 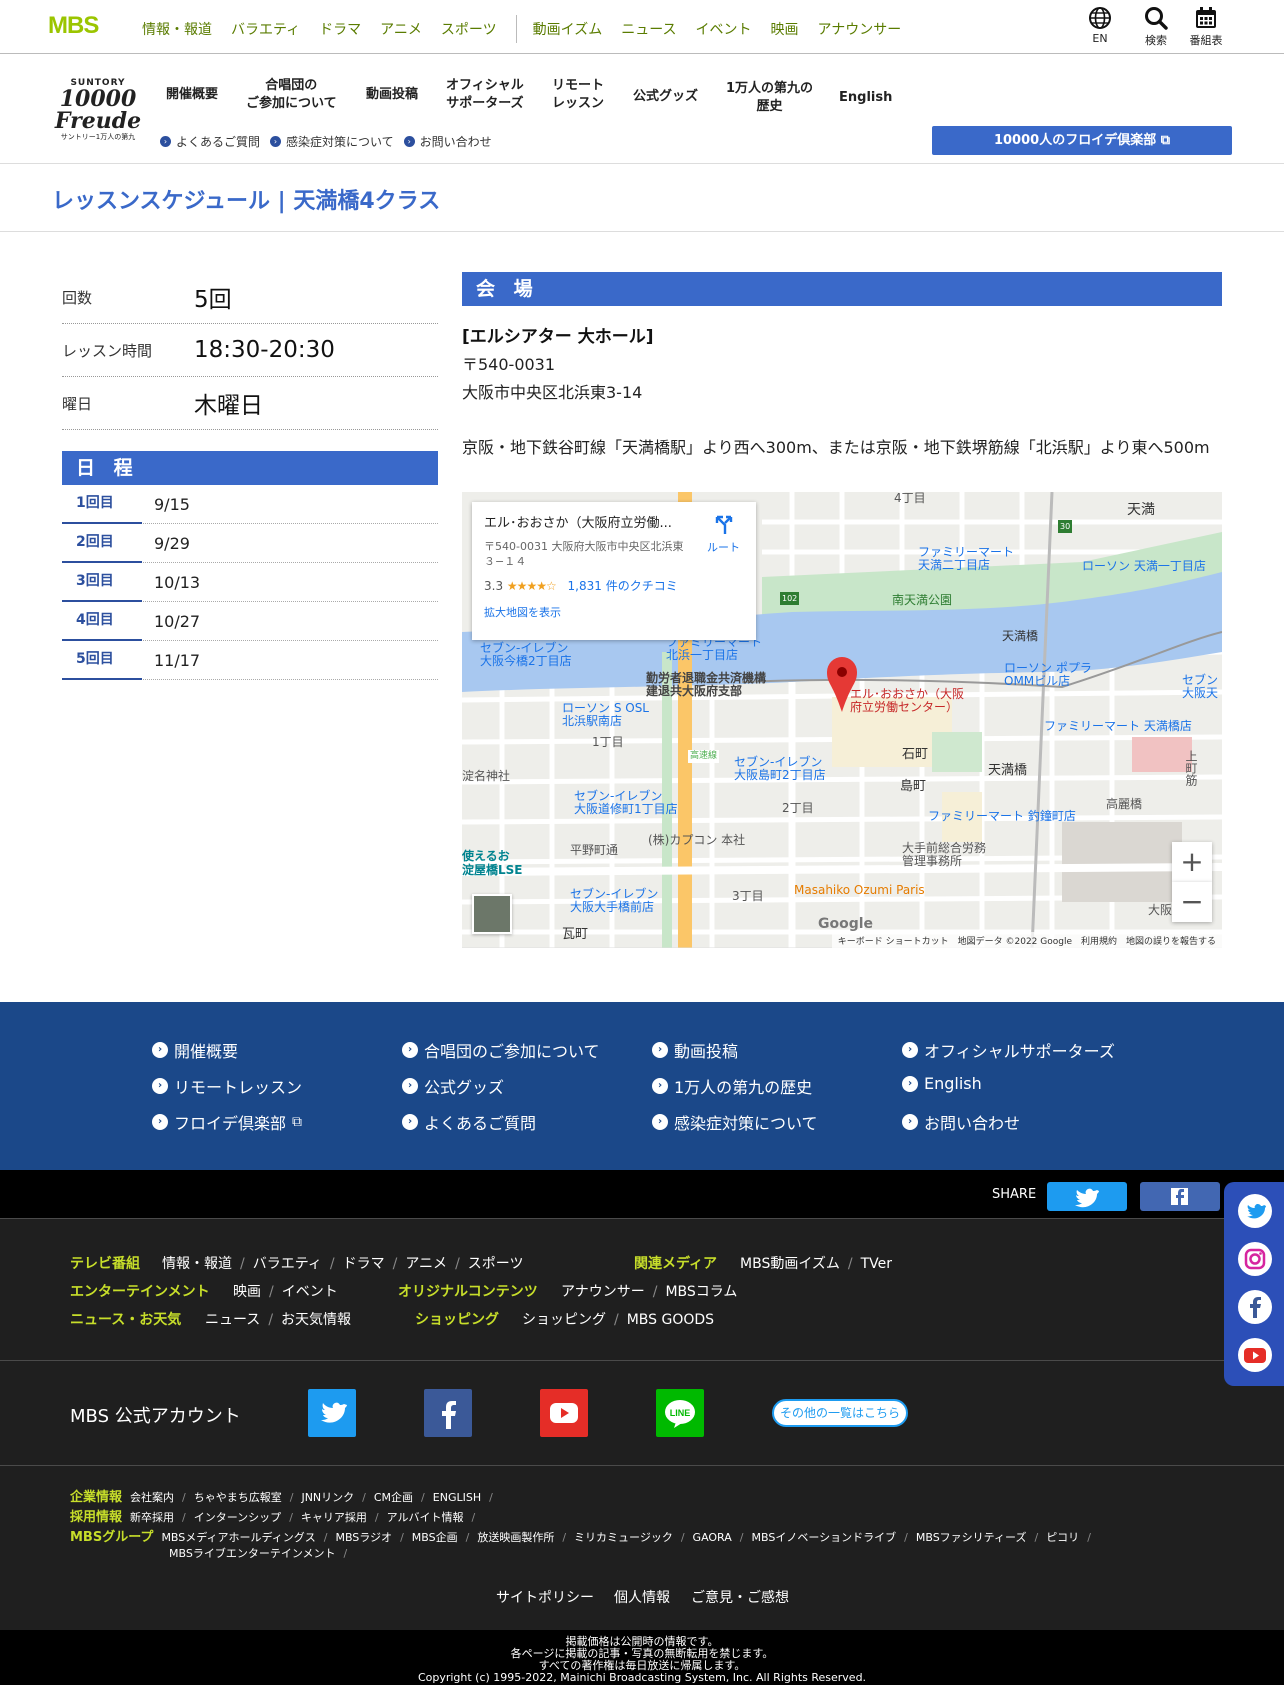 I want to click on zoom-in-button: +, so click(x=1192, y=862).